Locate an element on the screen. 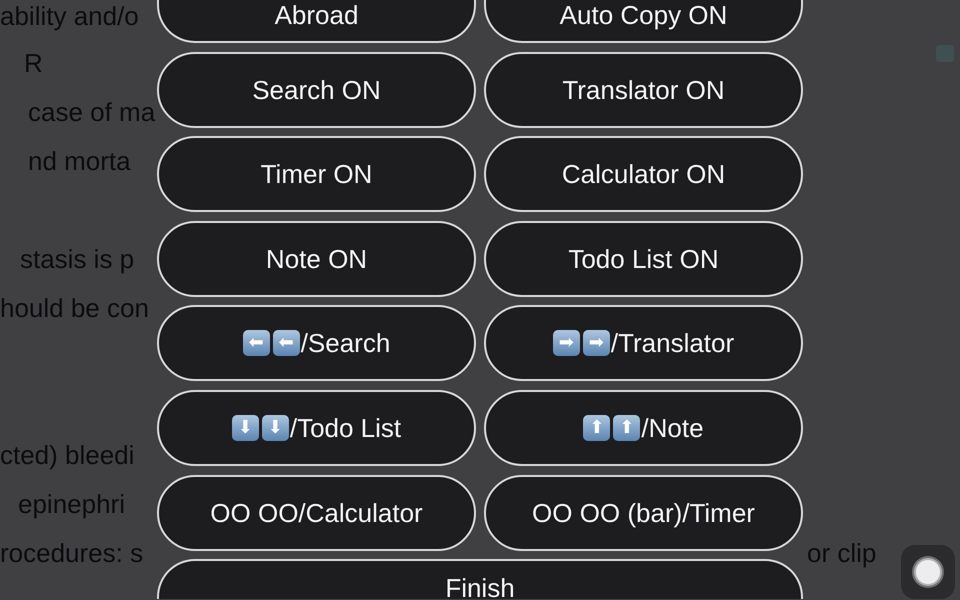 The width and height of the screenshot is (960, 600). option-button: Todo List ON is located at coordinates (643, 258).